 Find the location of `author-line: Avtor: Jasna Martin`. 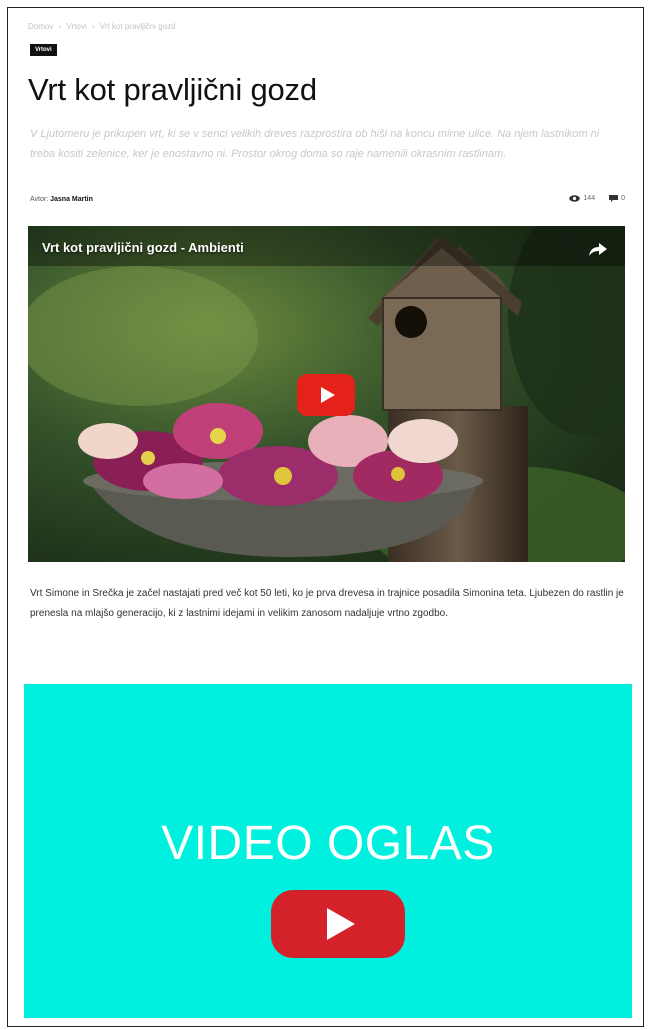

author-line: Avtor: Jasna Martin is located at coordinates (61, 199).